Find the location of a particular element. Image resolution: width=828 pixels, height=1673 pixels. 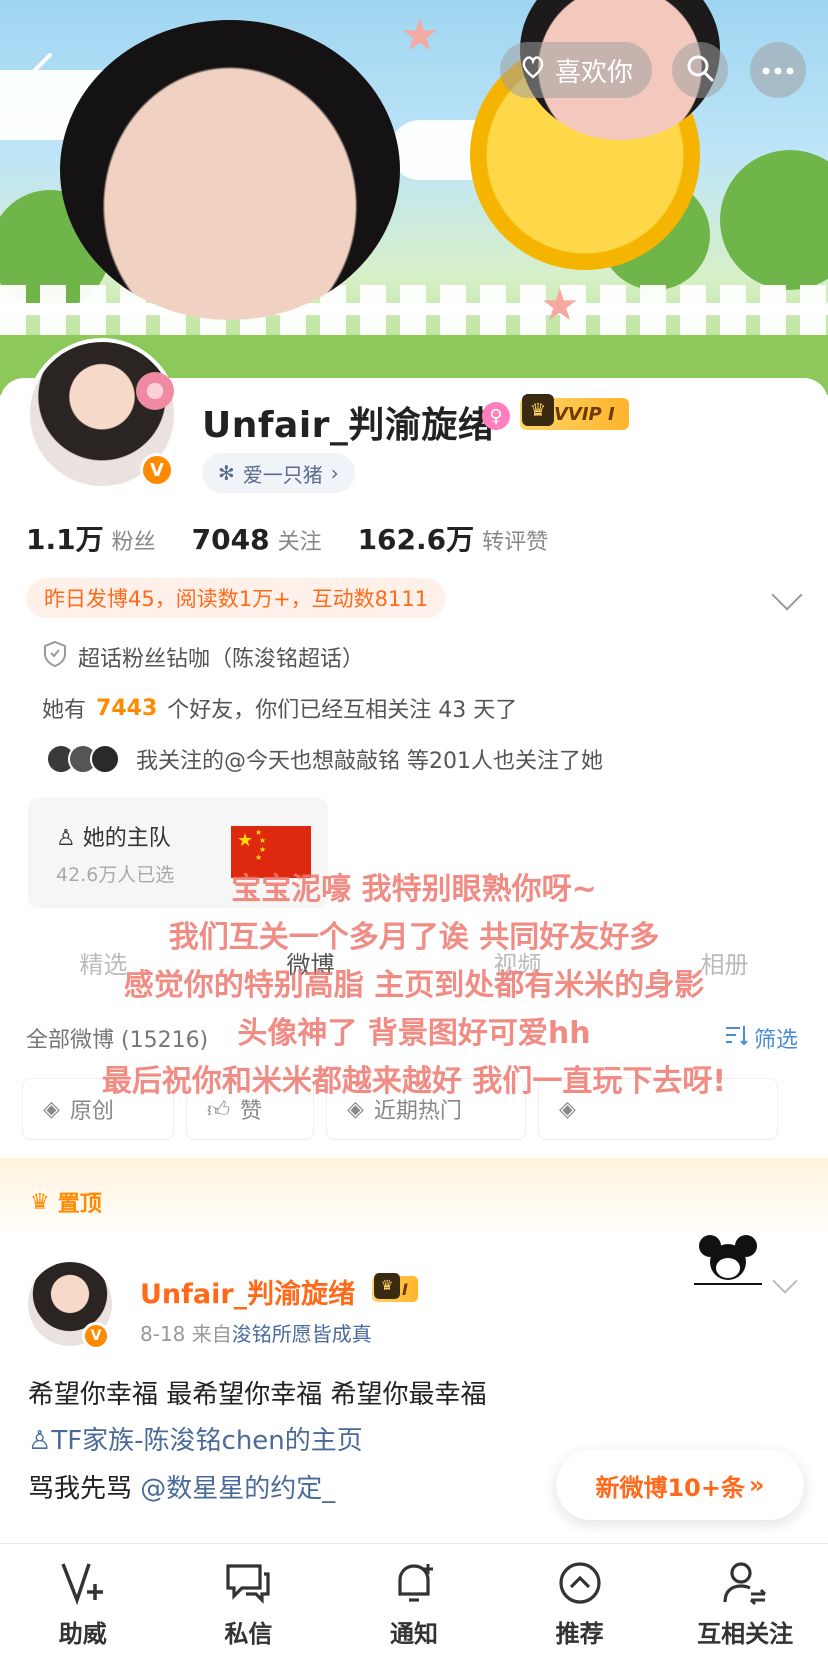

sticker-face-left is located at coordinates (230, 170).